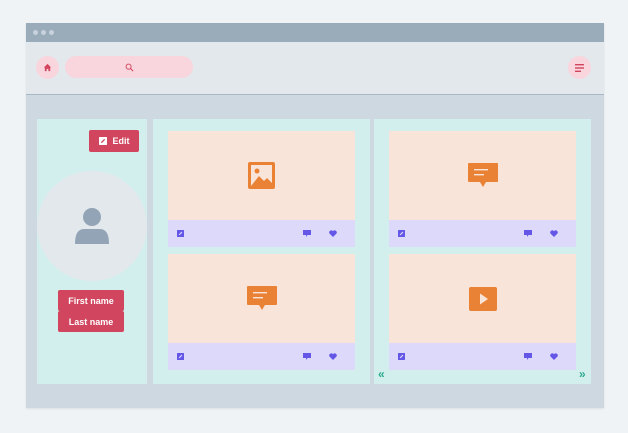 The image size is (628, 433). What do you see at coordinates (121, 141) in the screenshot?
I see `edit-button-label: Edit` at bounding box center [121, 141].